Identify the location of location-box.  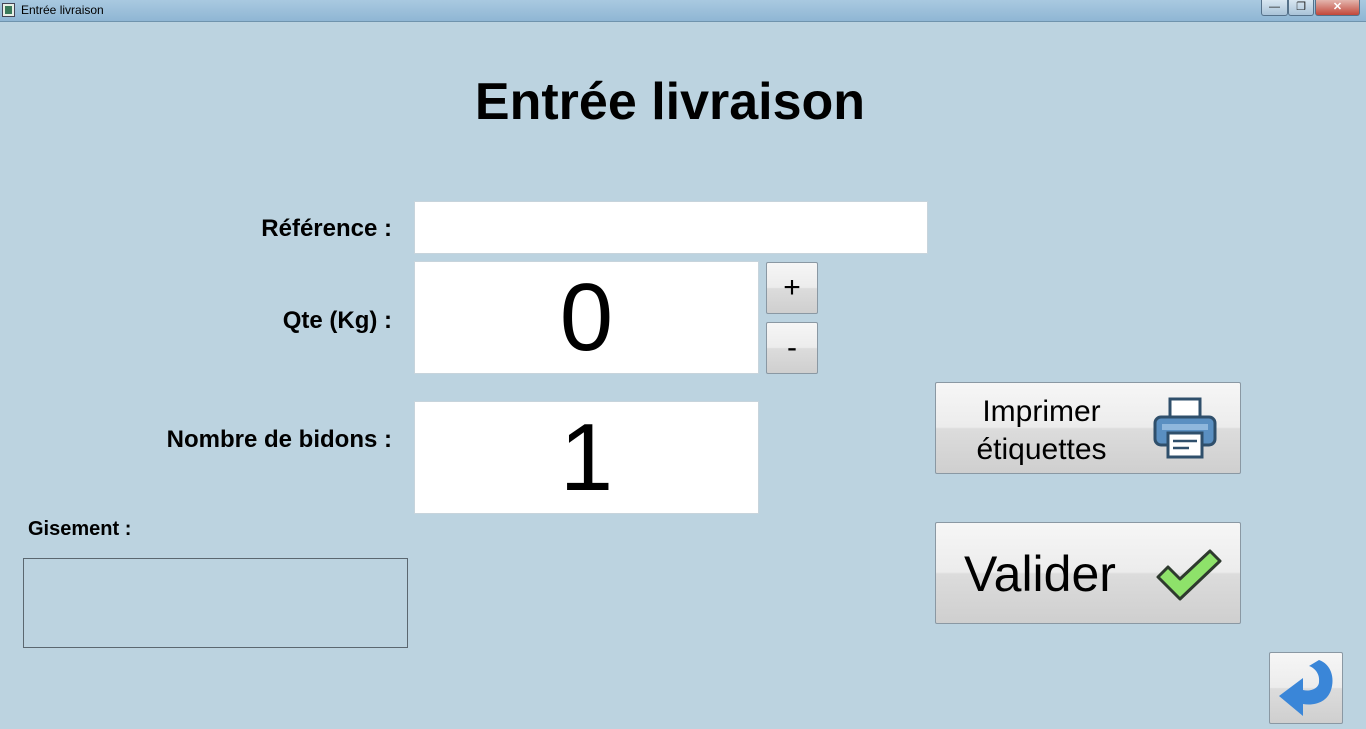
(215, 603).